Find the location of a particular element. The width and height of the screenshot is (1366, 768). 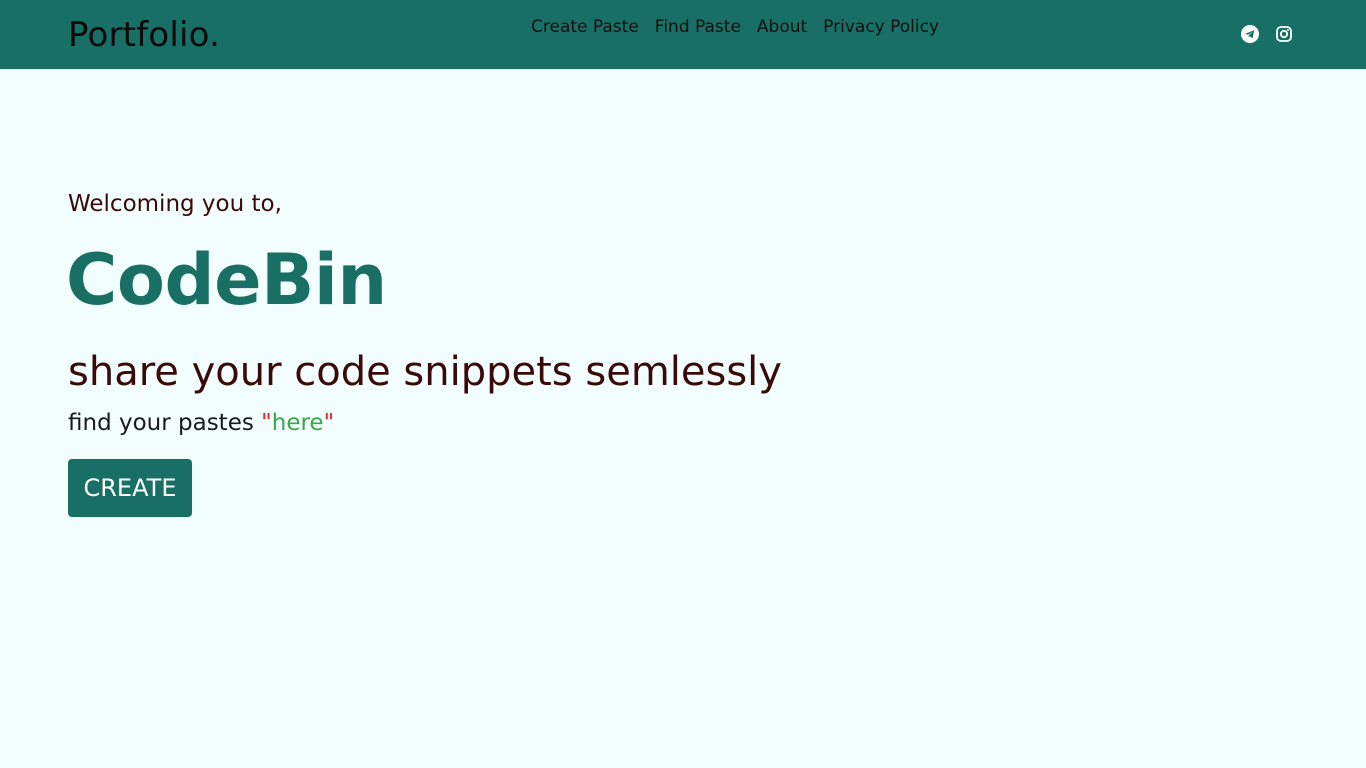

nav-link-privacy-policy: Privacy Policy is located at coordinates (881, 27).